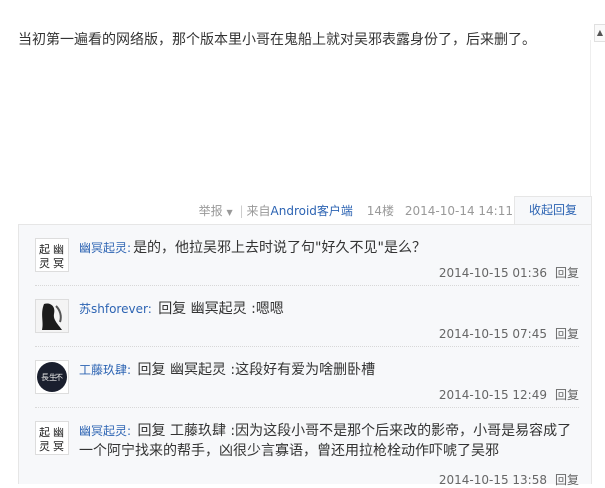  What do you see at coordinates (492, 334) in the screenshot?
I see `reply-time: 2014-10-15 07:45` at bounding box center [492, 334].